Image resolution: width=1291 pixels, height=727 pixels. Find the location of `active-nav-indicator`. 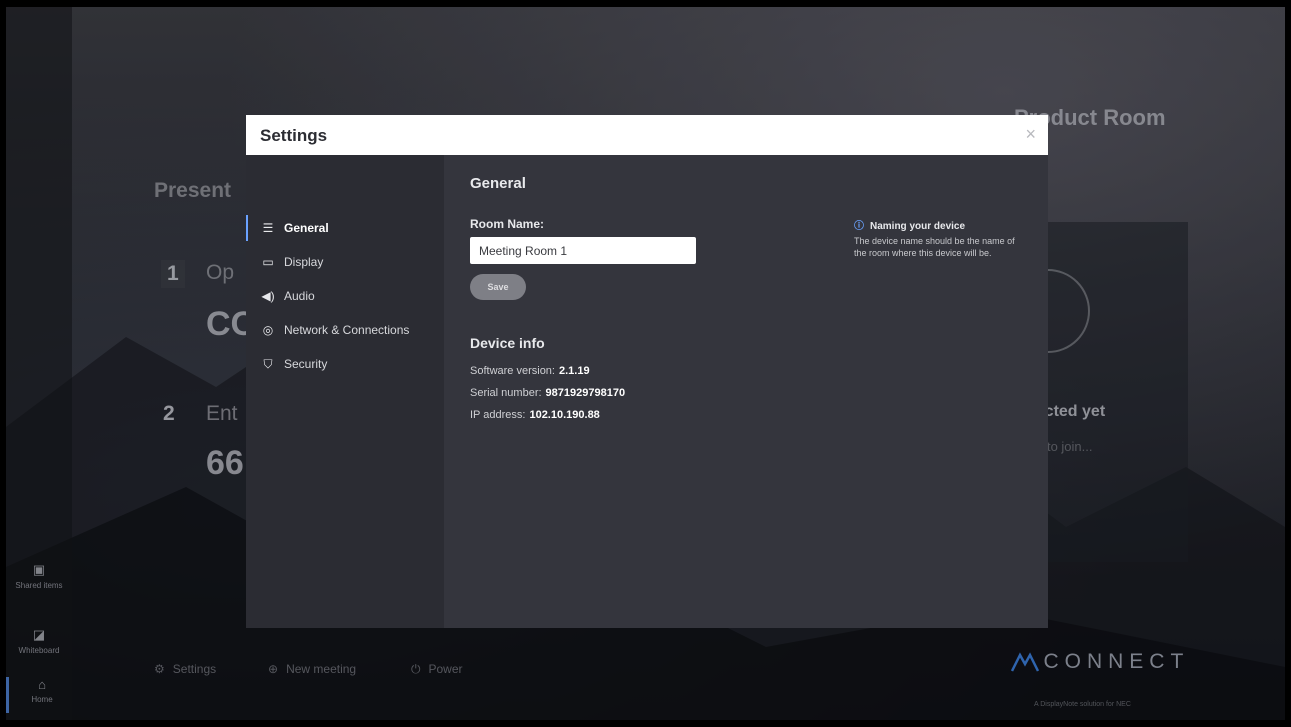

active-nav-indicator is located at coordinates (247, 228).